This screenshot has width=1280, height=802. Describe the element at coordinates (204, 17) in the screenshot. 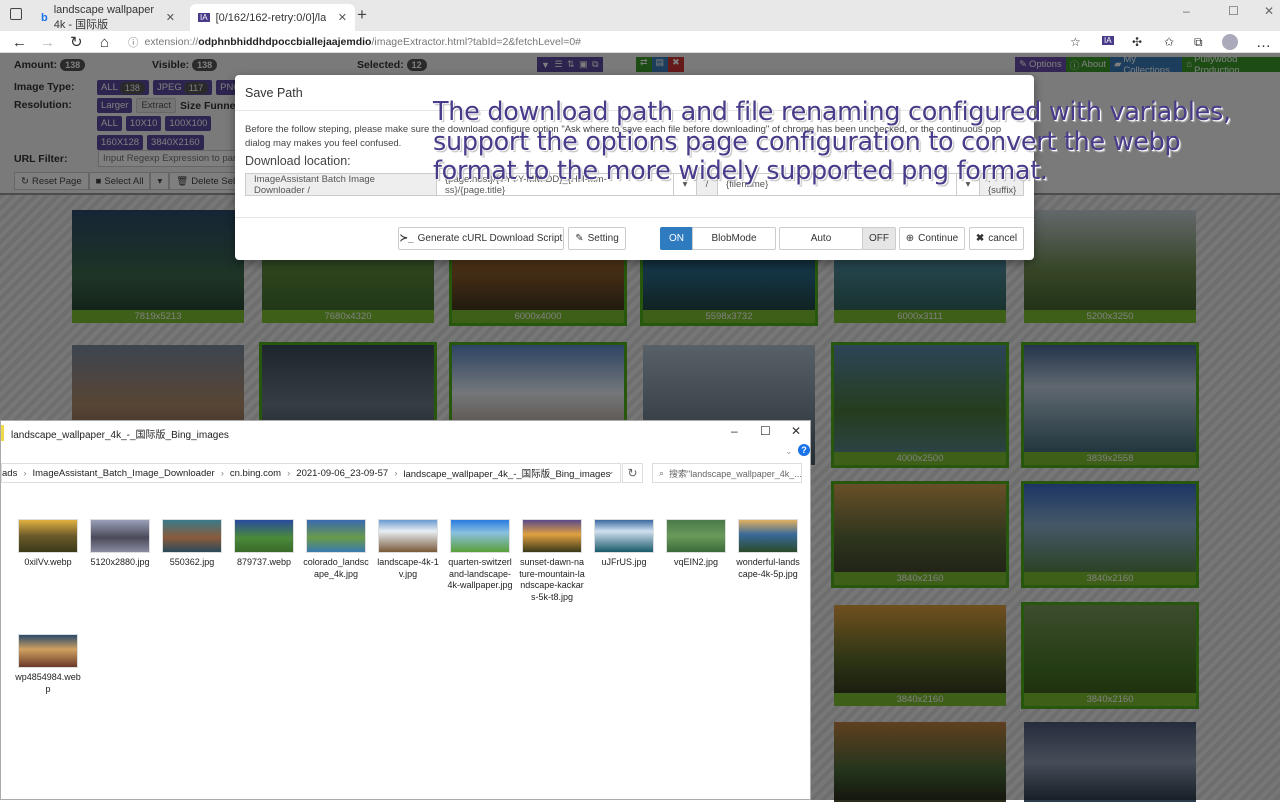

I see `ia-icon: IA` at that location.